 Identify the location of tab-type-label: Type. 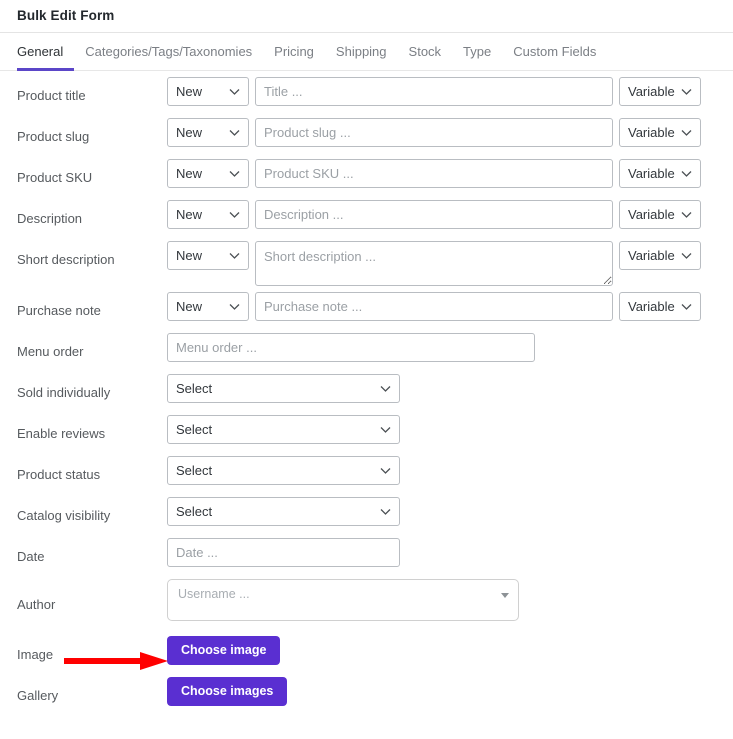
(477, 51).